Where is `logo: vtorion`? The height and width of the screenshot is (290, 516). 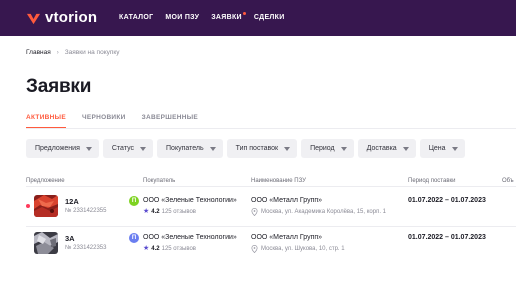
logo: vtorion is located at coordinates (61, 18).